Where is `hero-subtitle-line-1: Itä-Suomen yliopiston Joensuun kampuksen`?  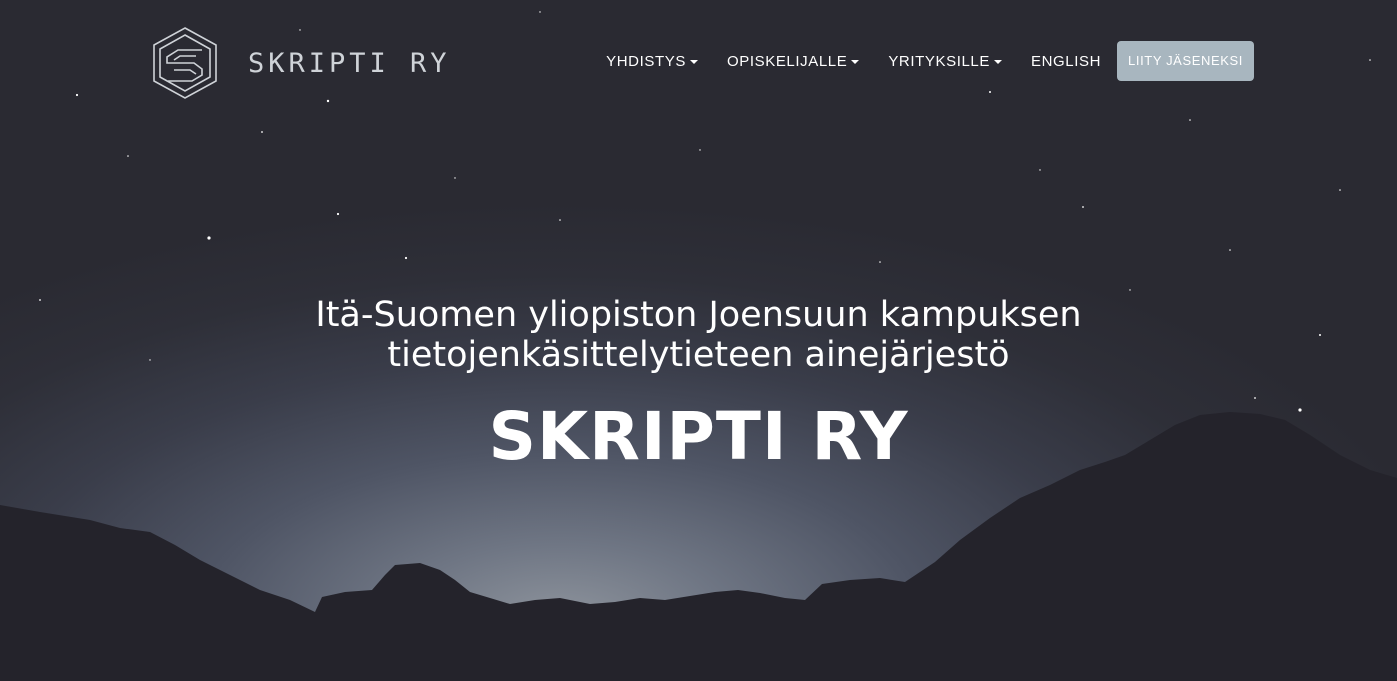
hero-subtitle-line-1: Itä-Suomen yliopiston Joensuun kampuksen is located at coordinates (698, 315).